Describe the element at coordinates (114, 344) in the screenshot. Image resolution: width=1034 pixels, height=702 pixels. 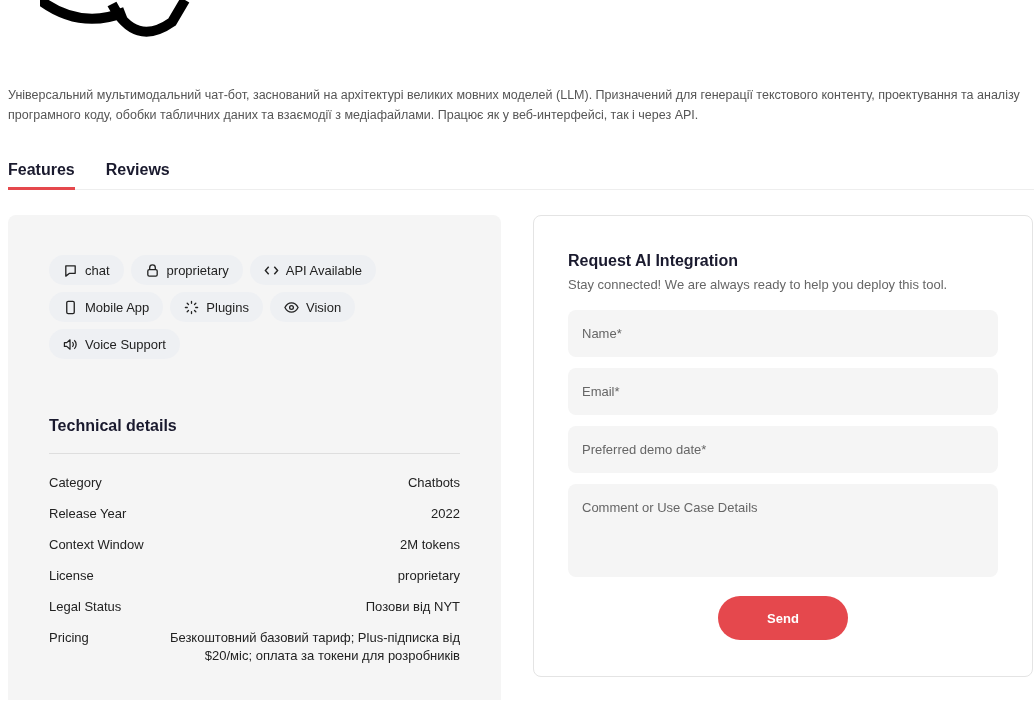
I see `feature-tag: Voice Support` at that location.